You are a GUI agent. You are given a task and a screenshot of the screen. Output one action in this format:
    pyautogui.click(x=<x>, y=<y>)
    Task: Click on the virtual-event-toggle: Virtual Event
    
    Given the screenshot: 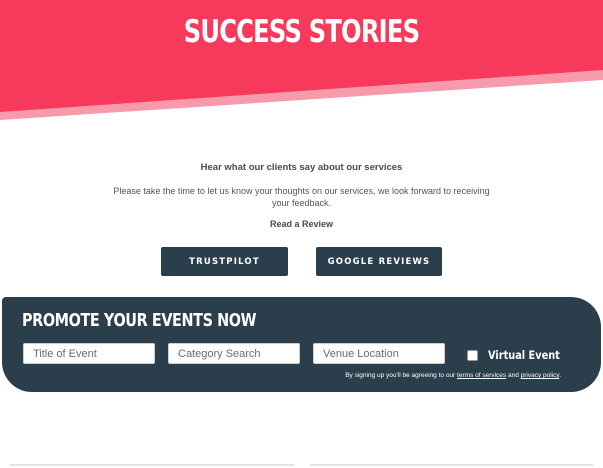 What is the action you would take?
    pyautogui.click(x=520, y=355)
    